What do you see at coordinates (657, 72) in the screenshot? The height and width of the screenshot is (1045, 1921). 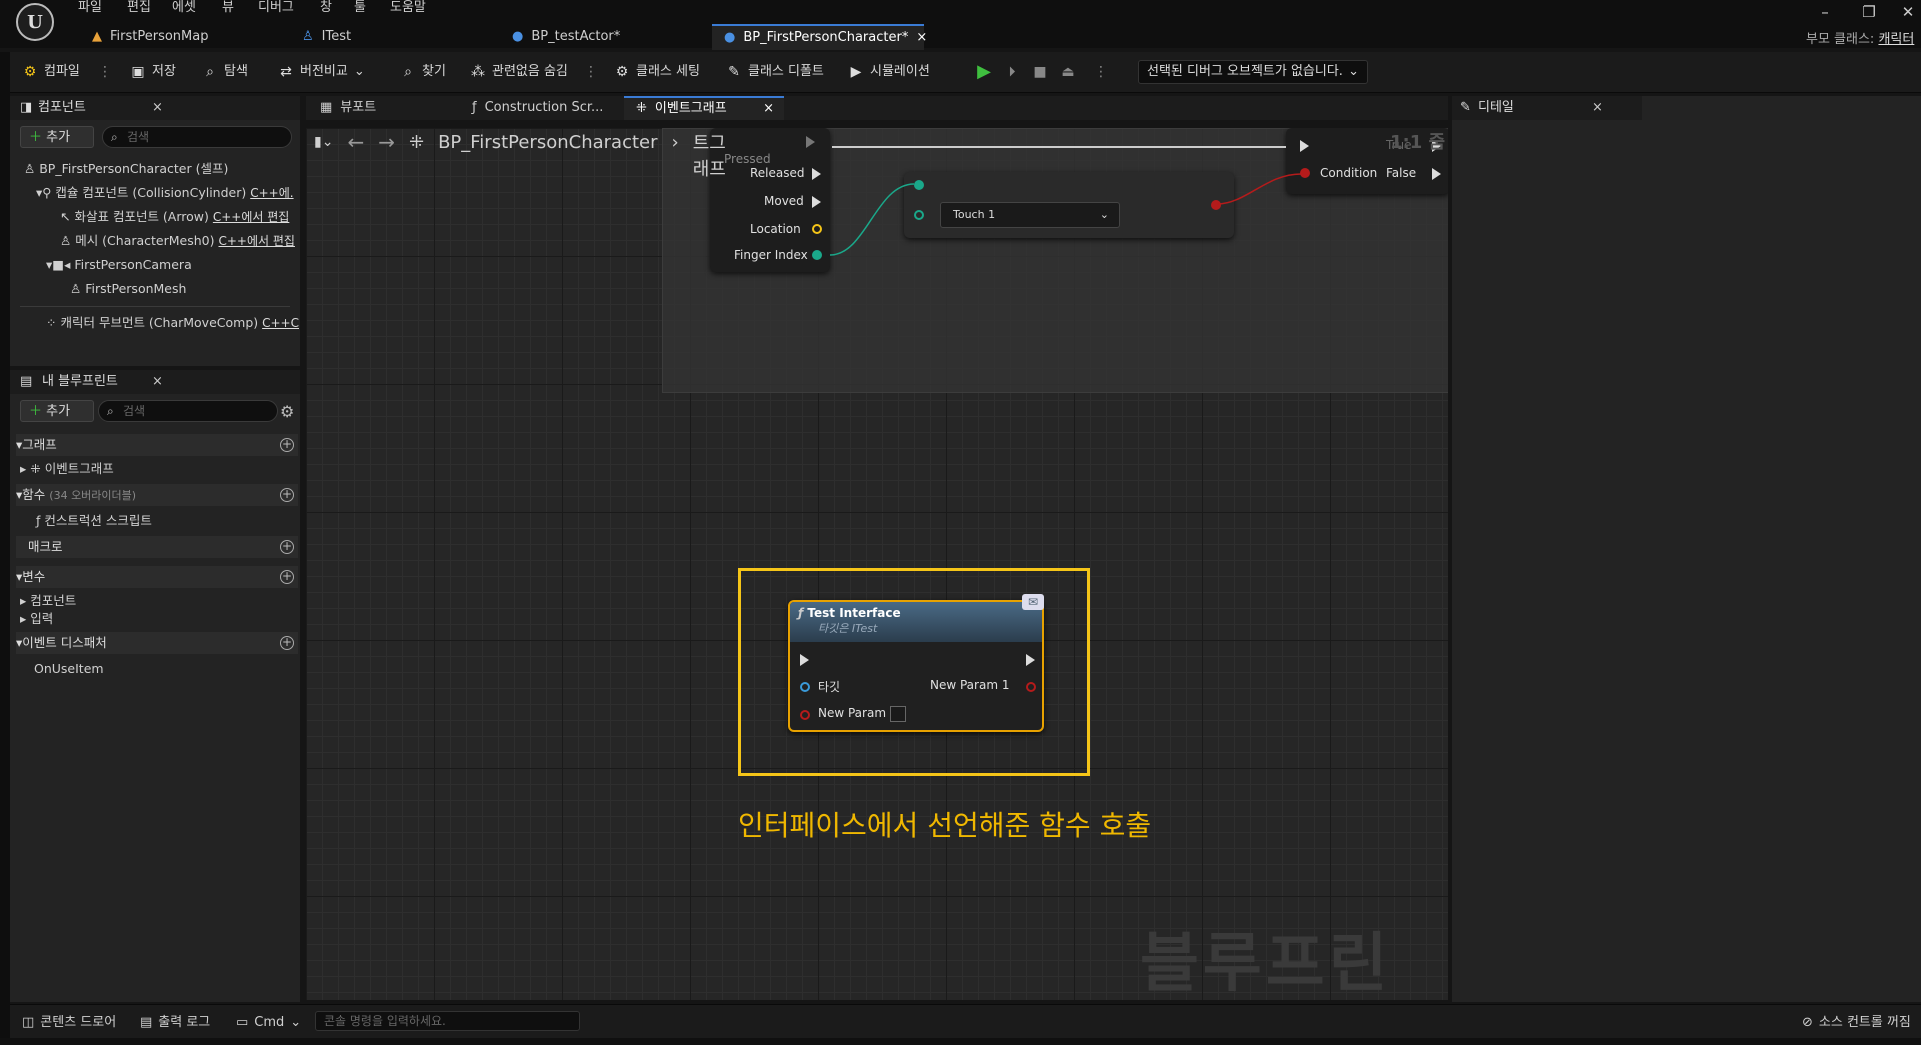 I see `class-settings-button: ⚙ 클래스 세팅` at bounding box center [657, 72].